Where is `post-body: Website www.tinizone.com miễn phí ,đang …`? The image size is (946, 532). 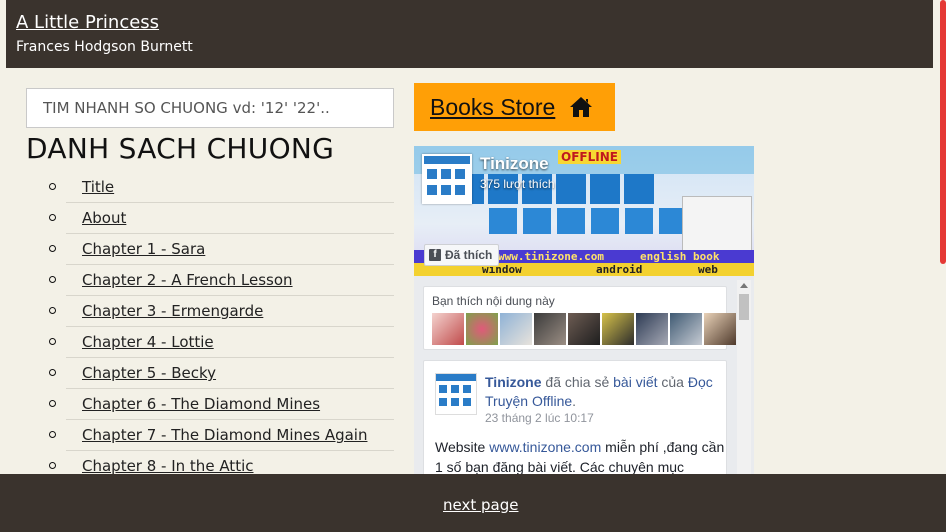
post-body: Website www.tinizone.com miễn phí ,đang … is located at coordinates (580, 456).